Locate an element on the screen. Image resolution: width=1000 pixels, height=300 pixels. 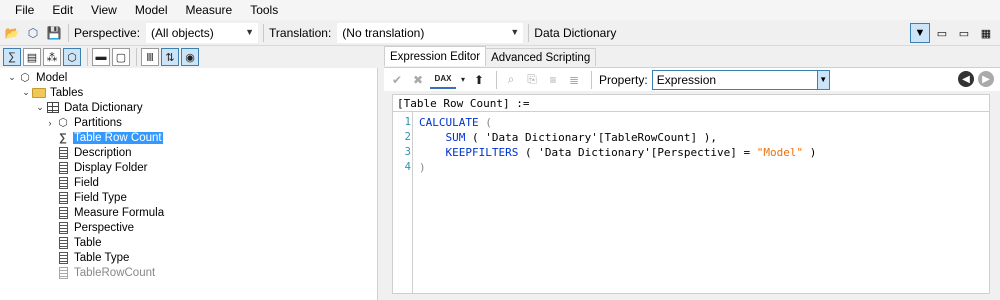
outdent-icon: ≣ is located at coordinates (574, 80).